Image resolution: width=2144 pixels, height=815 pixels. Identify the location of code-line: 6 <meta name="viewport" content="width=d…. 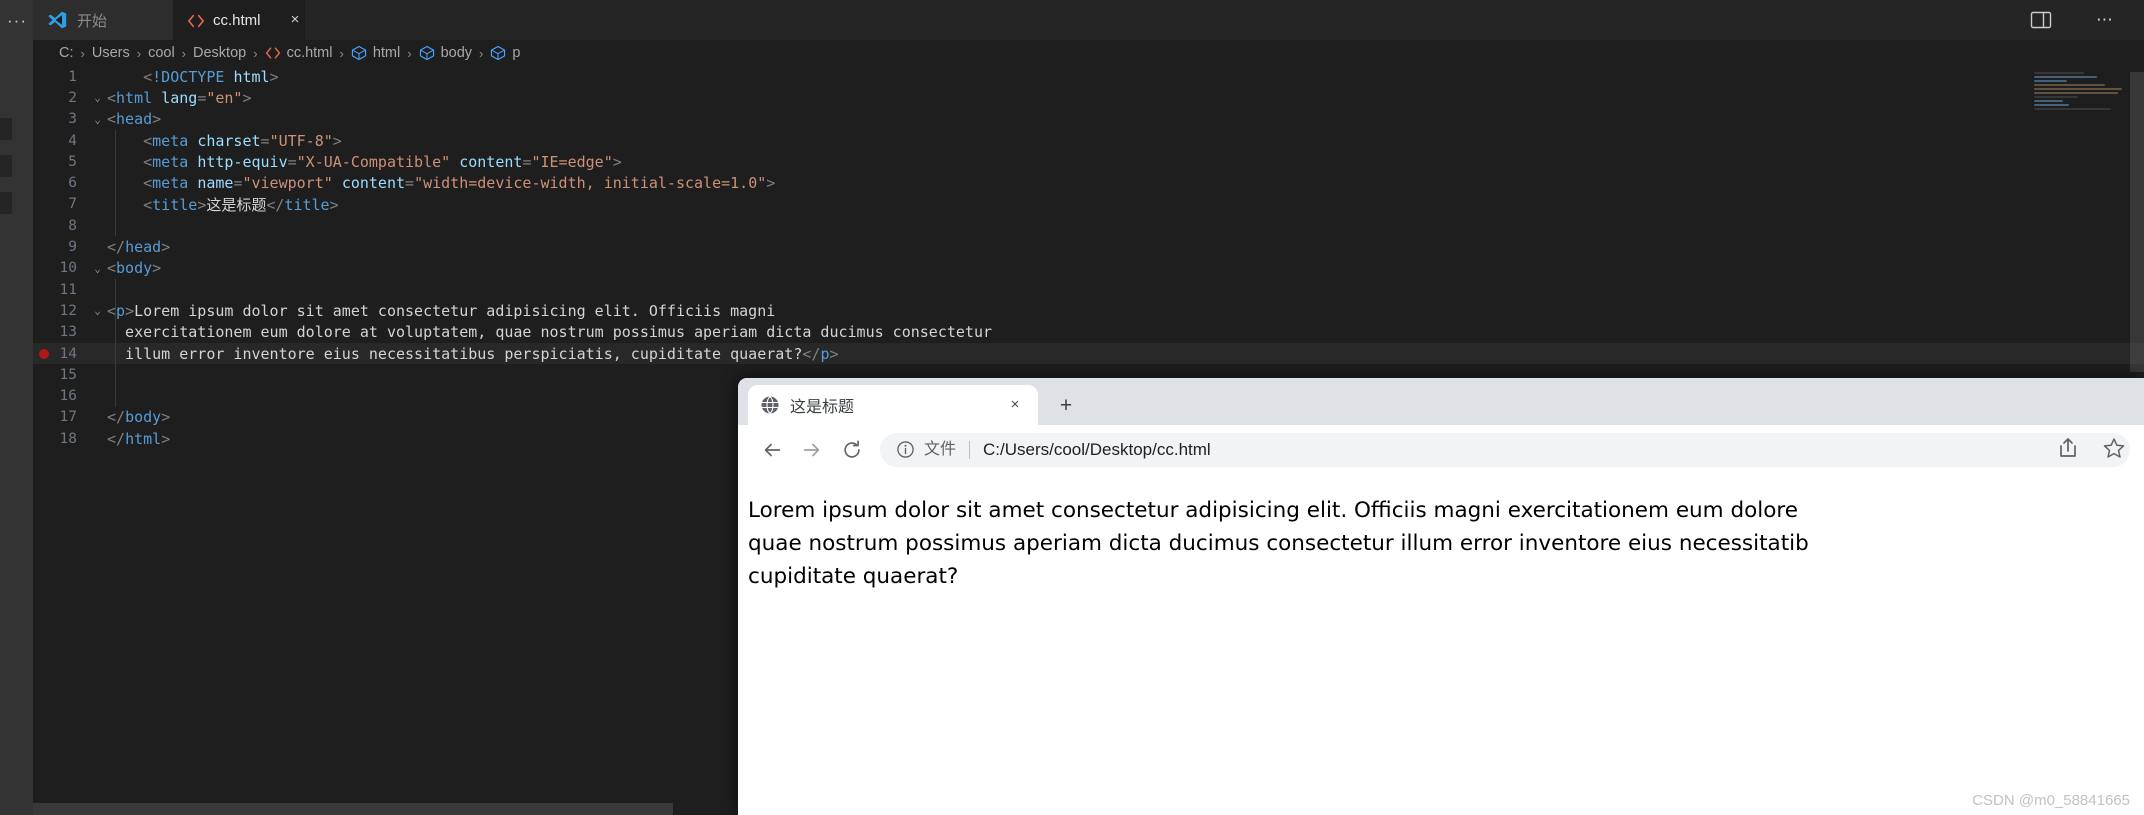
(1088, 183).